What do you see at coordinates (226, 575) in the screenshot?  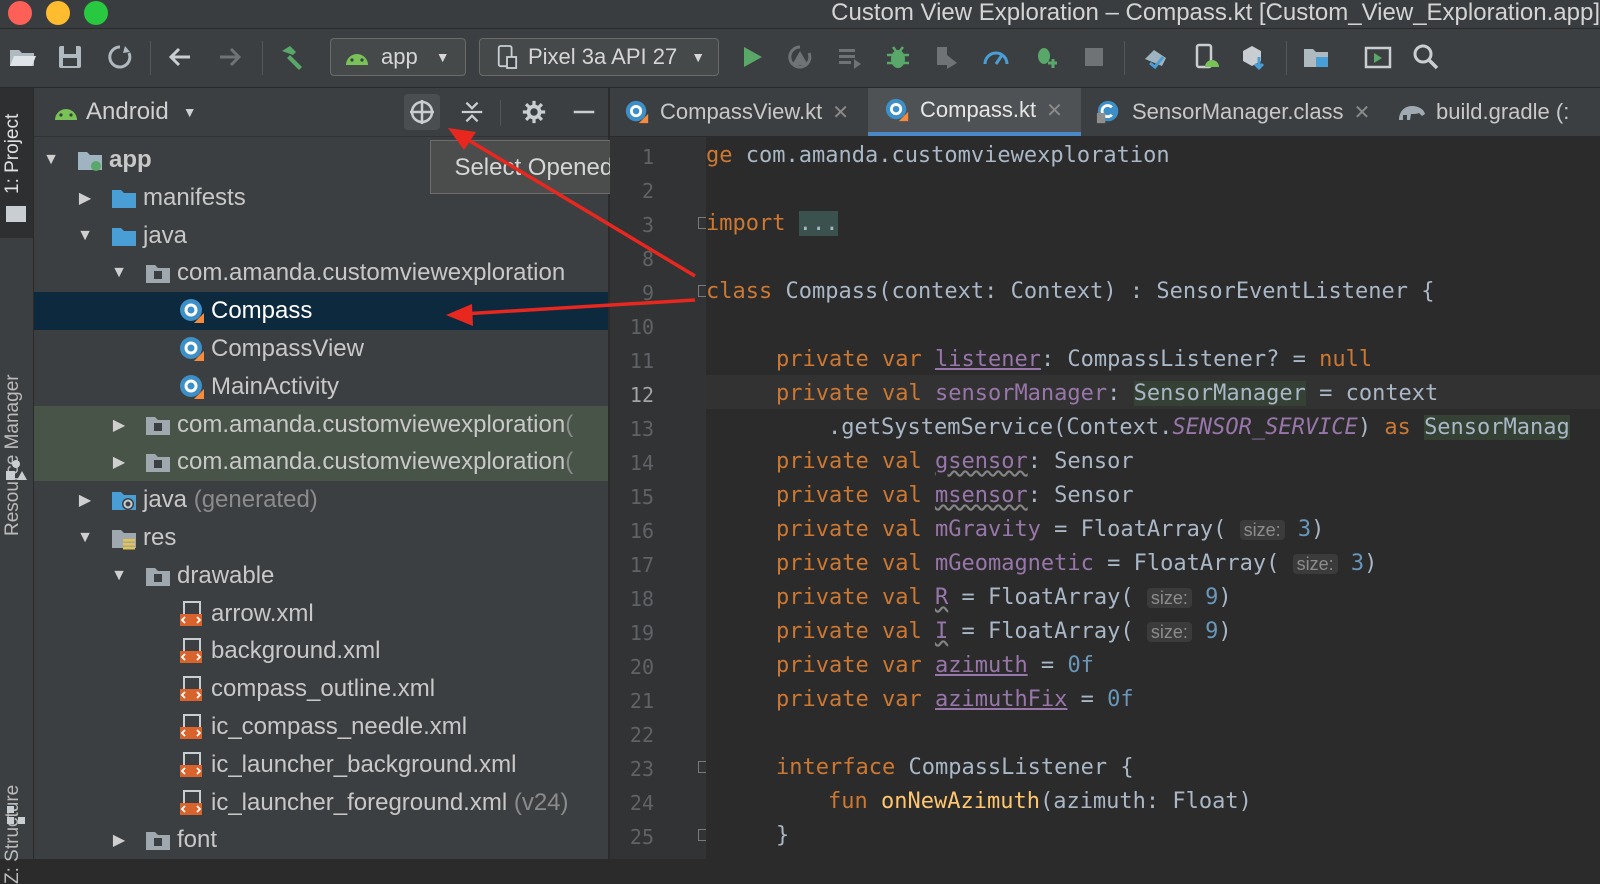 I see `tree-item-label: drawable` at bounding box center [226, 575].